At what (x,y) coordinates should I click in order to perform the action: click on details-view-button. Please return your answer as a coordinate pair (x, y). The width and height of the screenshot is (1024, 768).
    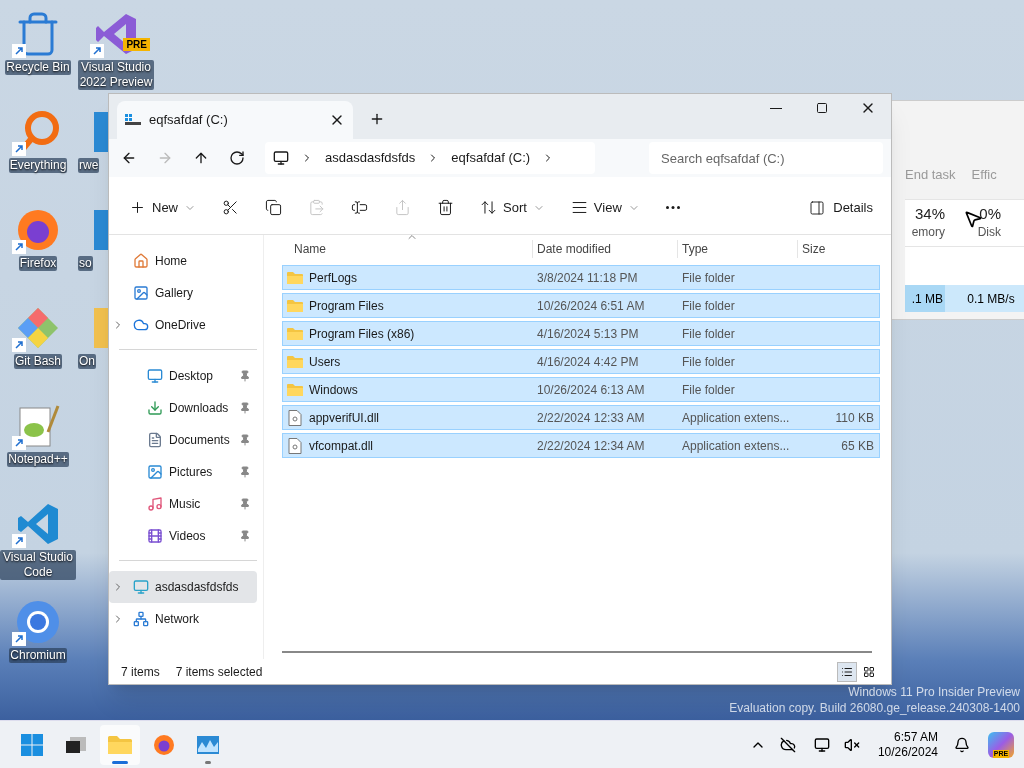
    Looking at the image, I should click on (847, 671).